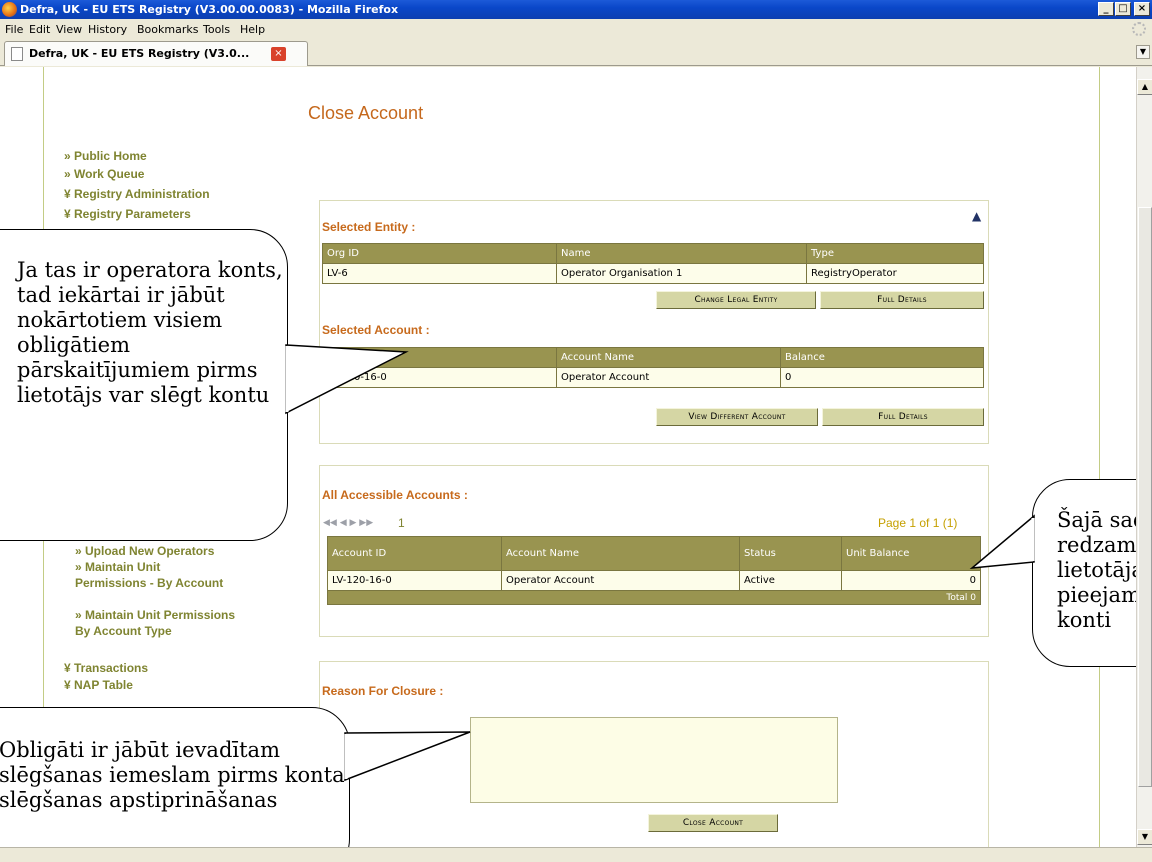 The width and height of the screenshot is (1152, 862). What do you see at coordinates (17, 54) in the screenshot?
I see `page-icon` at bounding box center [17, 54].